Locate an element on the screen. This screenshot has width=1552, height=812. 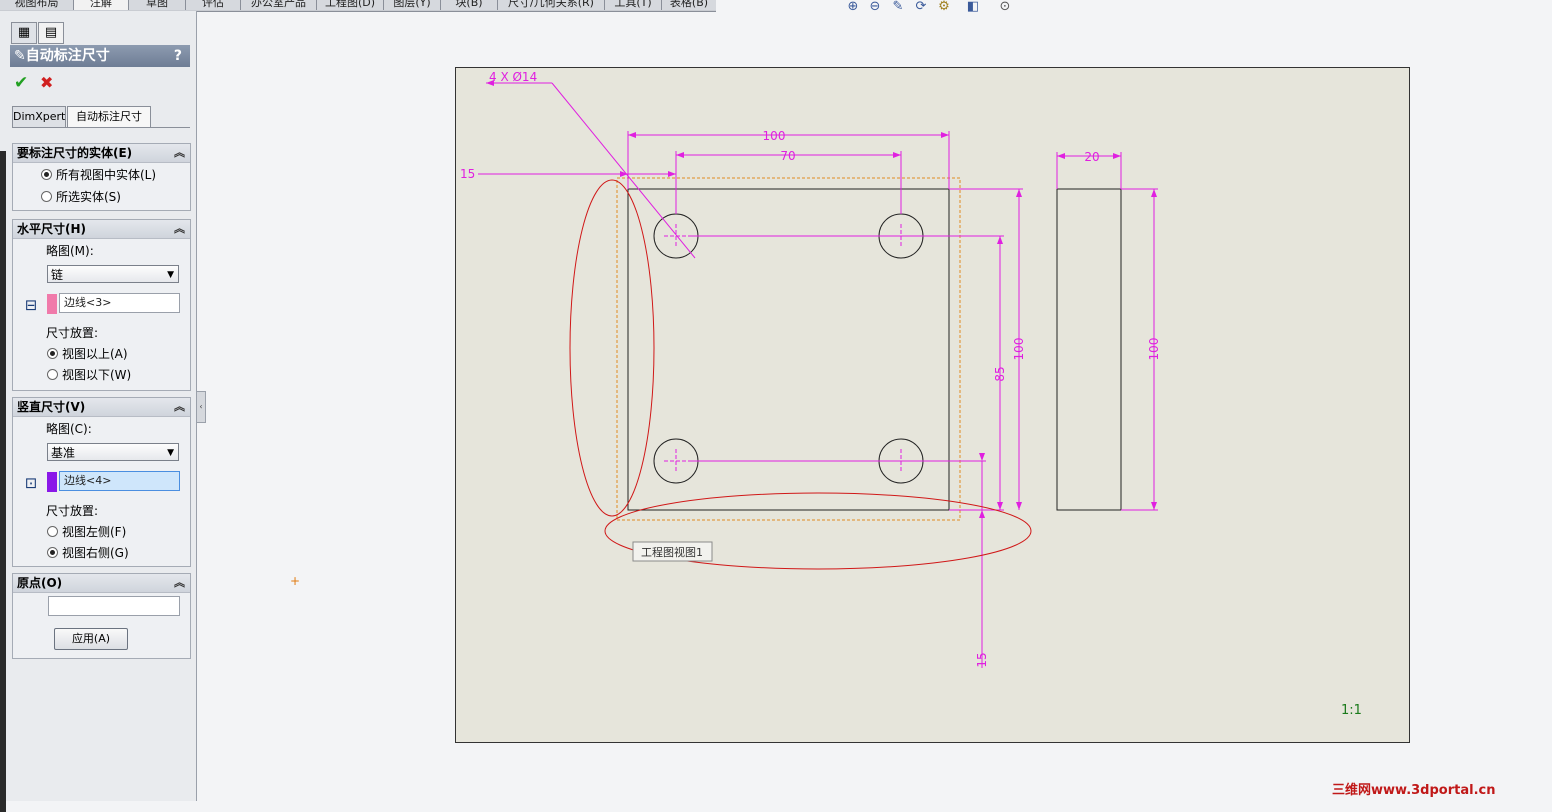
radio-below-view: 视图以下(W) is located at coordinates (89, 374).